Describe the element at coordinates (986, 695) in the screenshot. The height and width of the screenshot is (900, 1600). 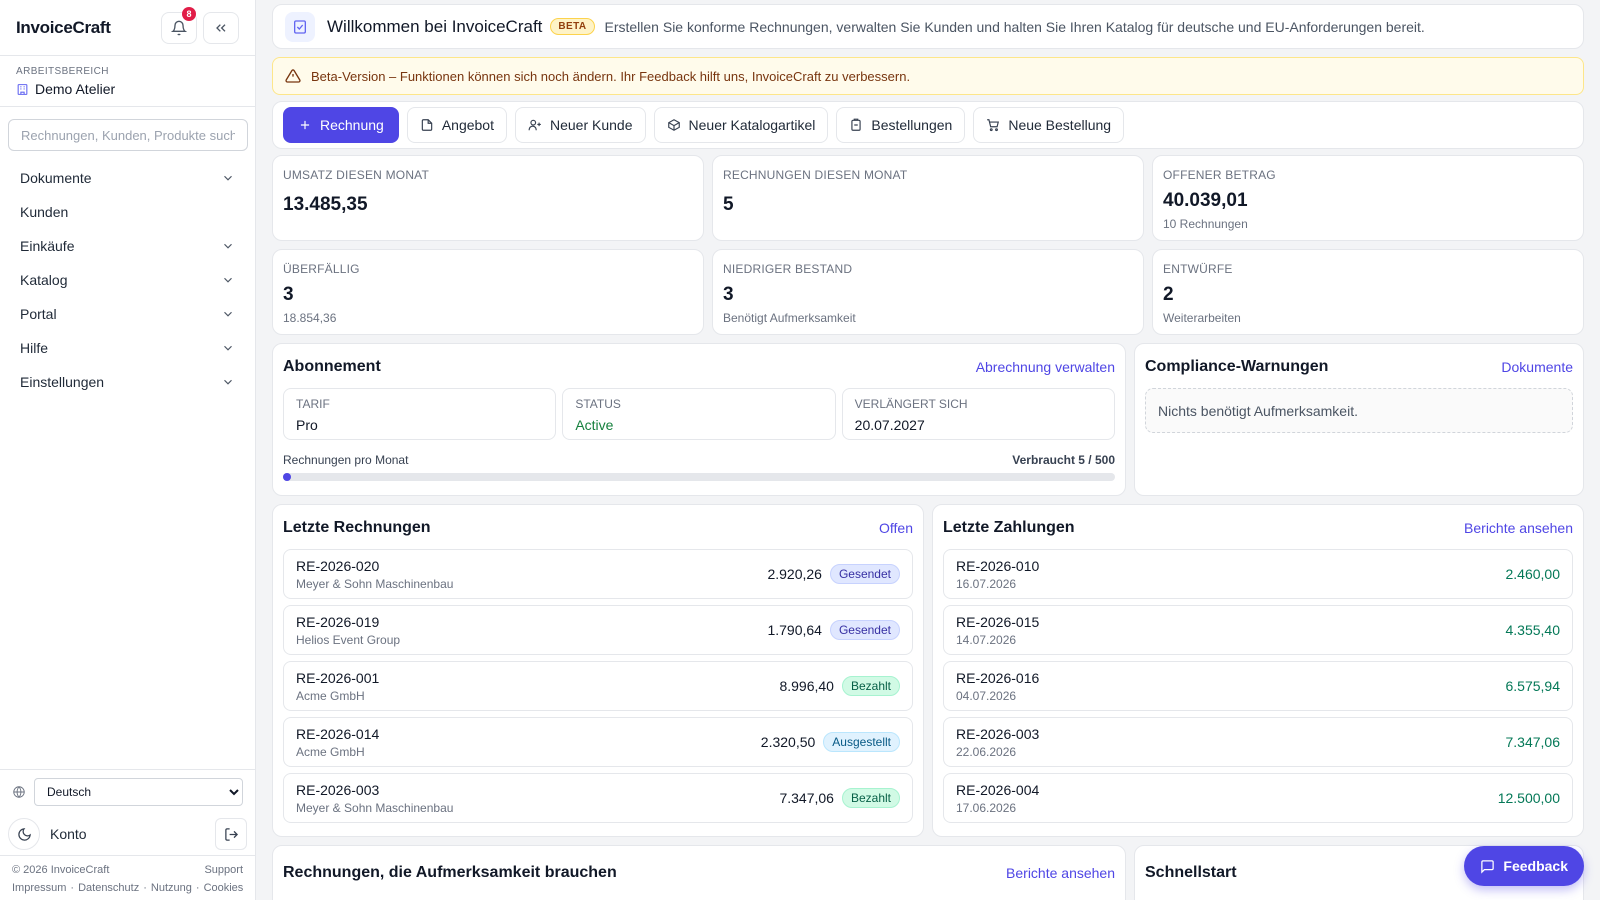
I see `payment-date: 04.07.2026` at that location.